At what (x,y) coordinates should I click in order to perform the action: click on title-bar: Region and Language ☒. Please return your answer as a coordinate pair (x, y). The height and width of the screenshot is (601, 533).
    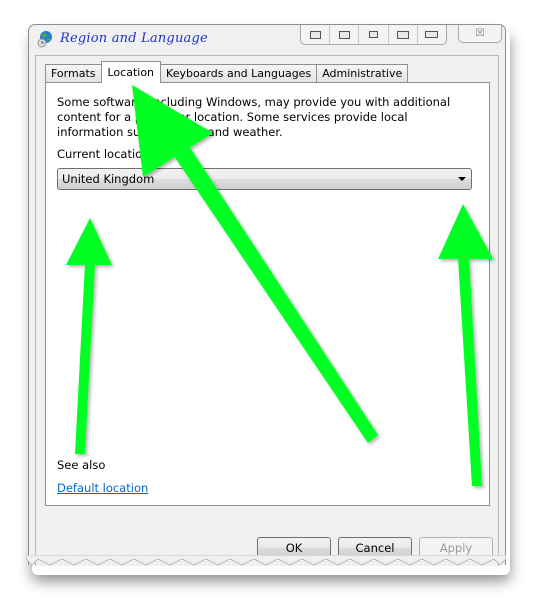
    Looking at the image, I should click on (267, 40).